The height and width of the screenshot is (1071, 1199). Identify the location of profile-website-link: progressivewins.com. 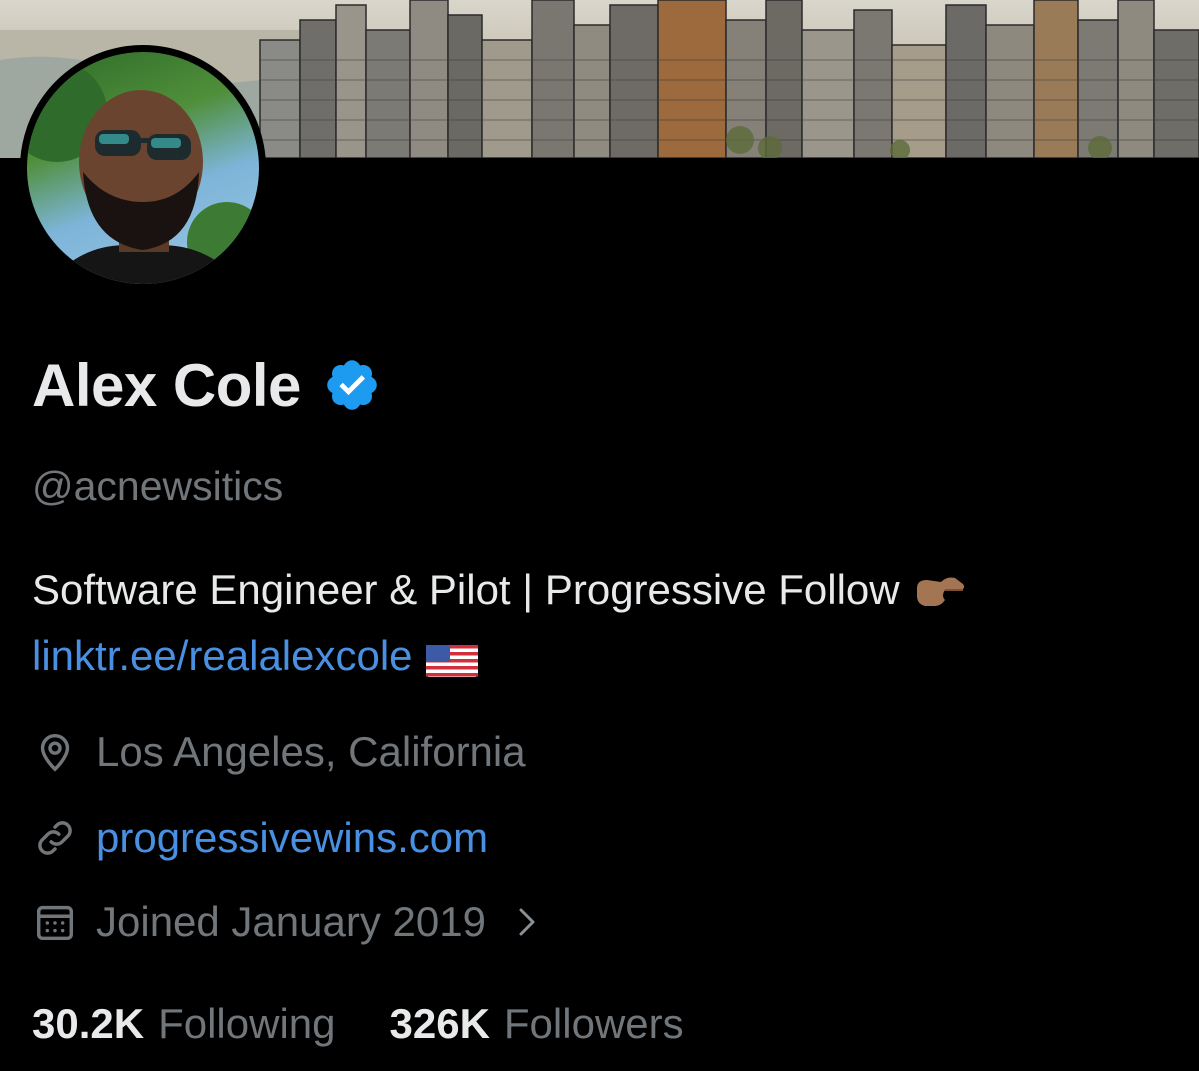
(292, 838).